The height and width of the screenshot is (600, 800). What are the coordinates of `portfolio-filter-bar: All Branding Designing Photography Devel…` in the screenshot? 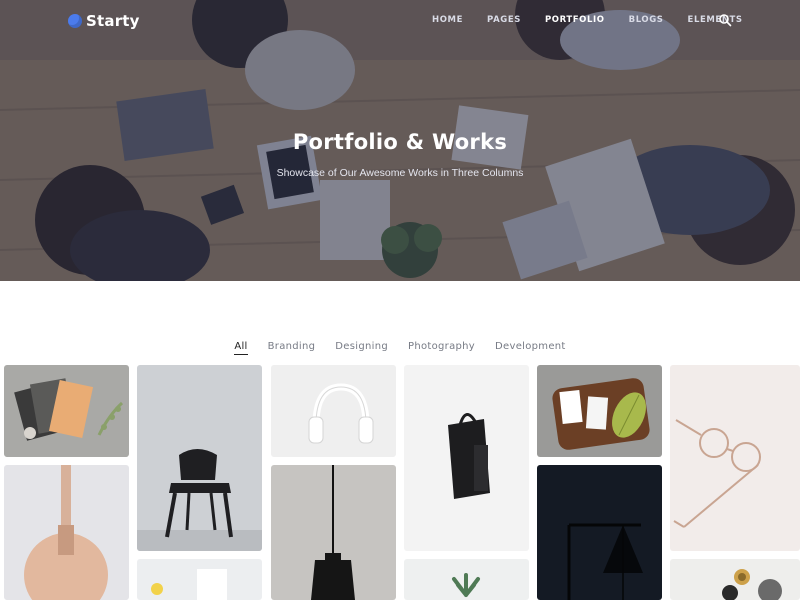 It's located at (400, 348).